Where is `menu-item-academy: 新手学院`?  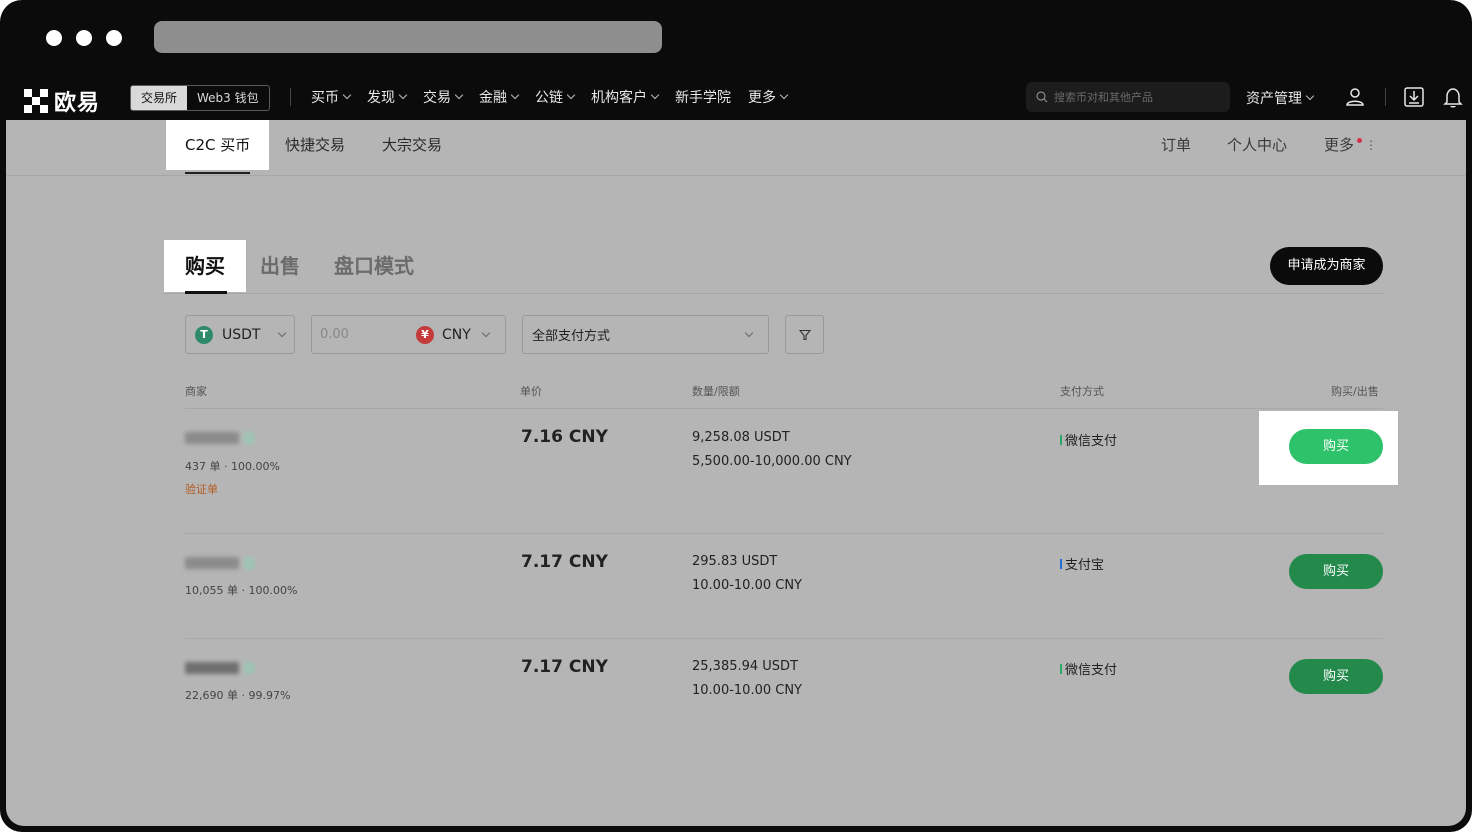
menu-item-academy: 新手学院 is located at coordinates (703, 97).